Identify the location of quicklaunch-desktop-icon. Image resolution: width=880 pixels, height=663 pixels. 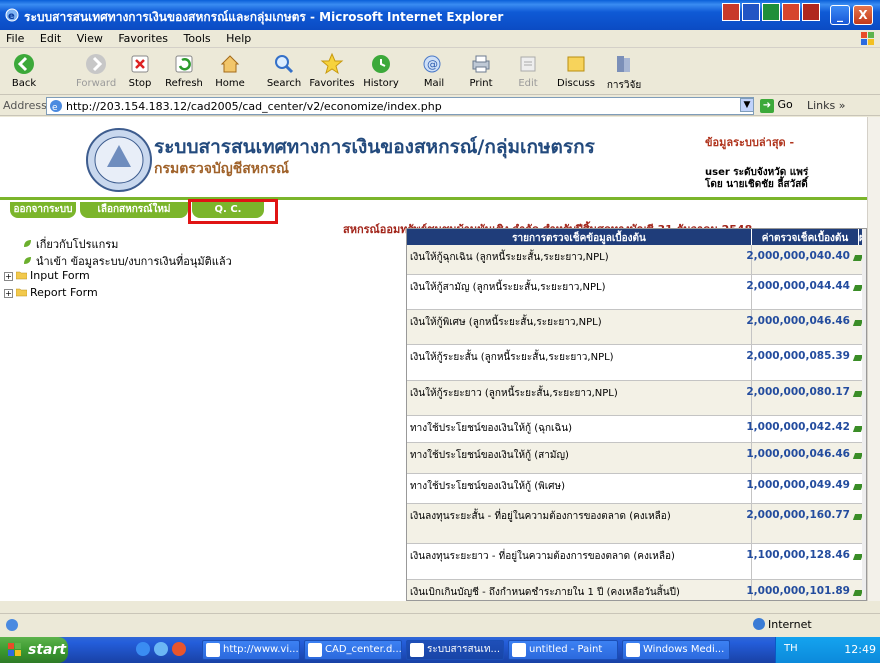
(161, 649).